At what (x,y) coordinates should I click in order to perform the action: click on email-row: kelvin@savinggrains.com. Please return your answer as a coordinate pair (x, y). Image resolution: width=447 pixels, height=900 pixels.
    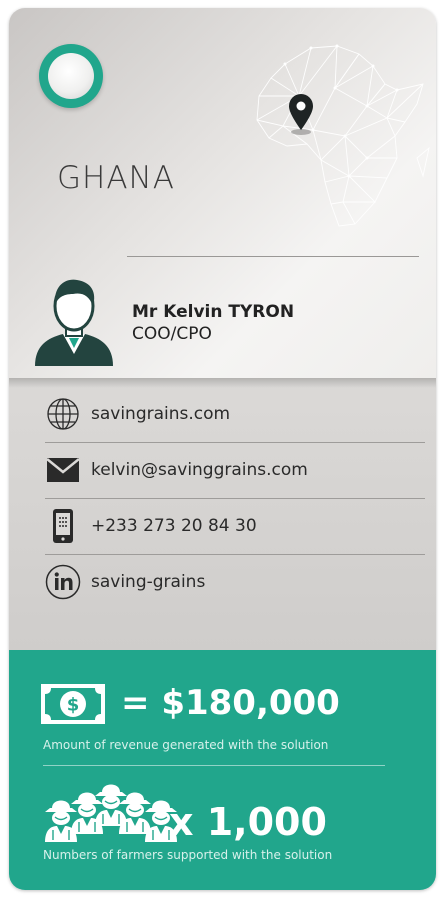
    Looking at the image, I should click on (235, 470).